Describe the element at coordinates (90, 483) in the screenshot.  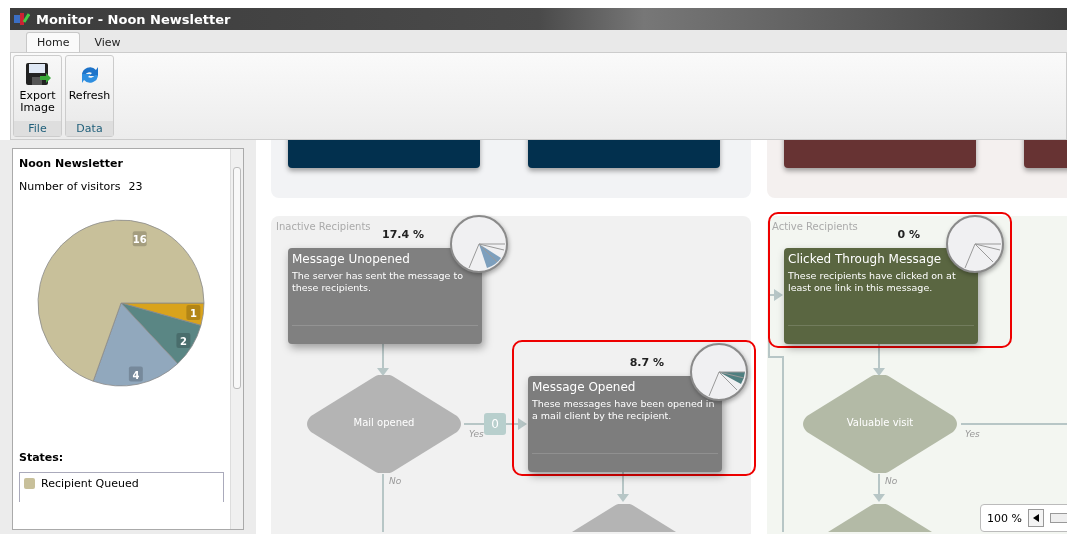
I see `state-label: Recipient Queued` at that location.